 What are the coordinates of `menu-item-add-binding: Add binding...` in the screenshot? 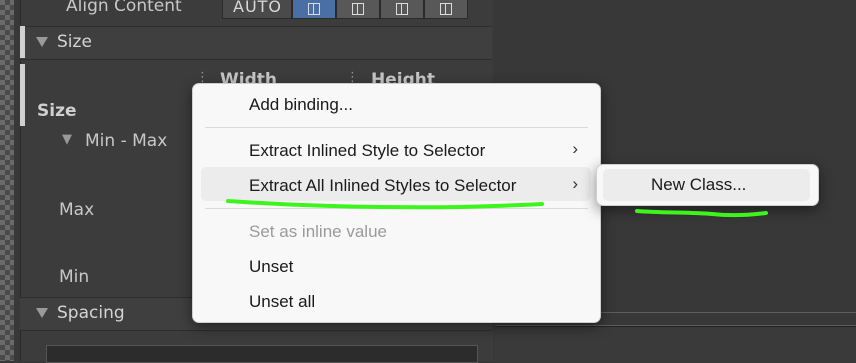 It's located at (301, 105).